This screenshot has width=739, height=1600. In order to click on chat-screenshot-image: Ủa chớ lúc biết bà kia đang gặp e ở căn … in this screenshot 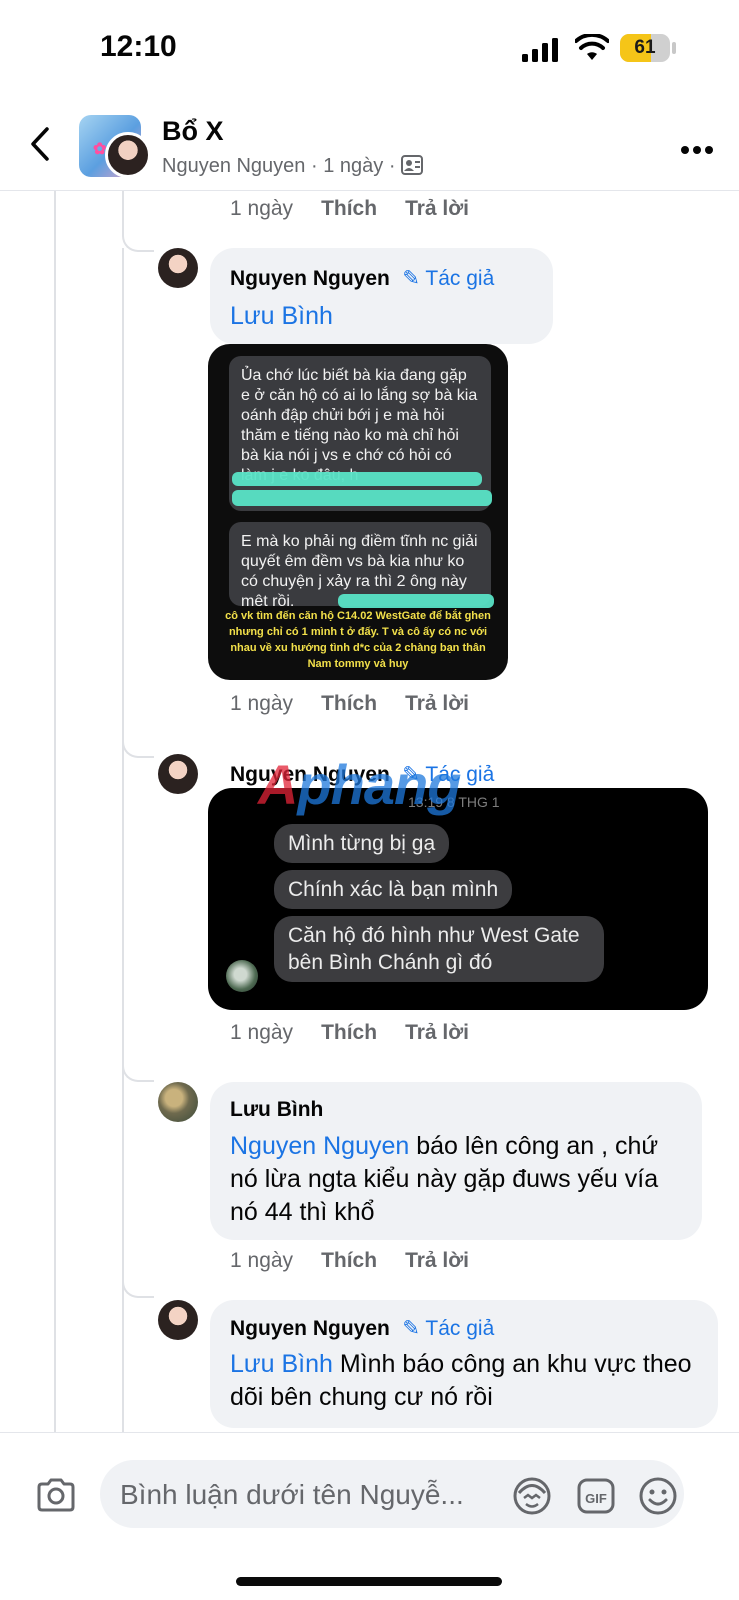, I will do `click(358, 512)`.